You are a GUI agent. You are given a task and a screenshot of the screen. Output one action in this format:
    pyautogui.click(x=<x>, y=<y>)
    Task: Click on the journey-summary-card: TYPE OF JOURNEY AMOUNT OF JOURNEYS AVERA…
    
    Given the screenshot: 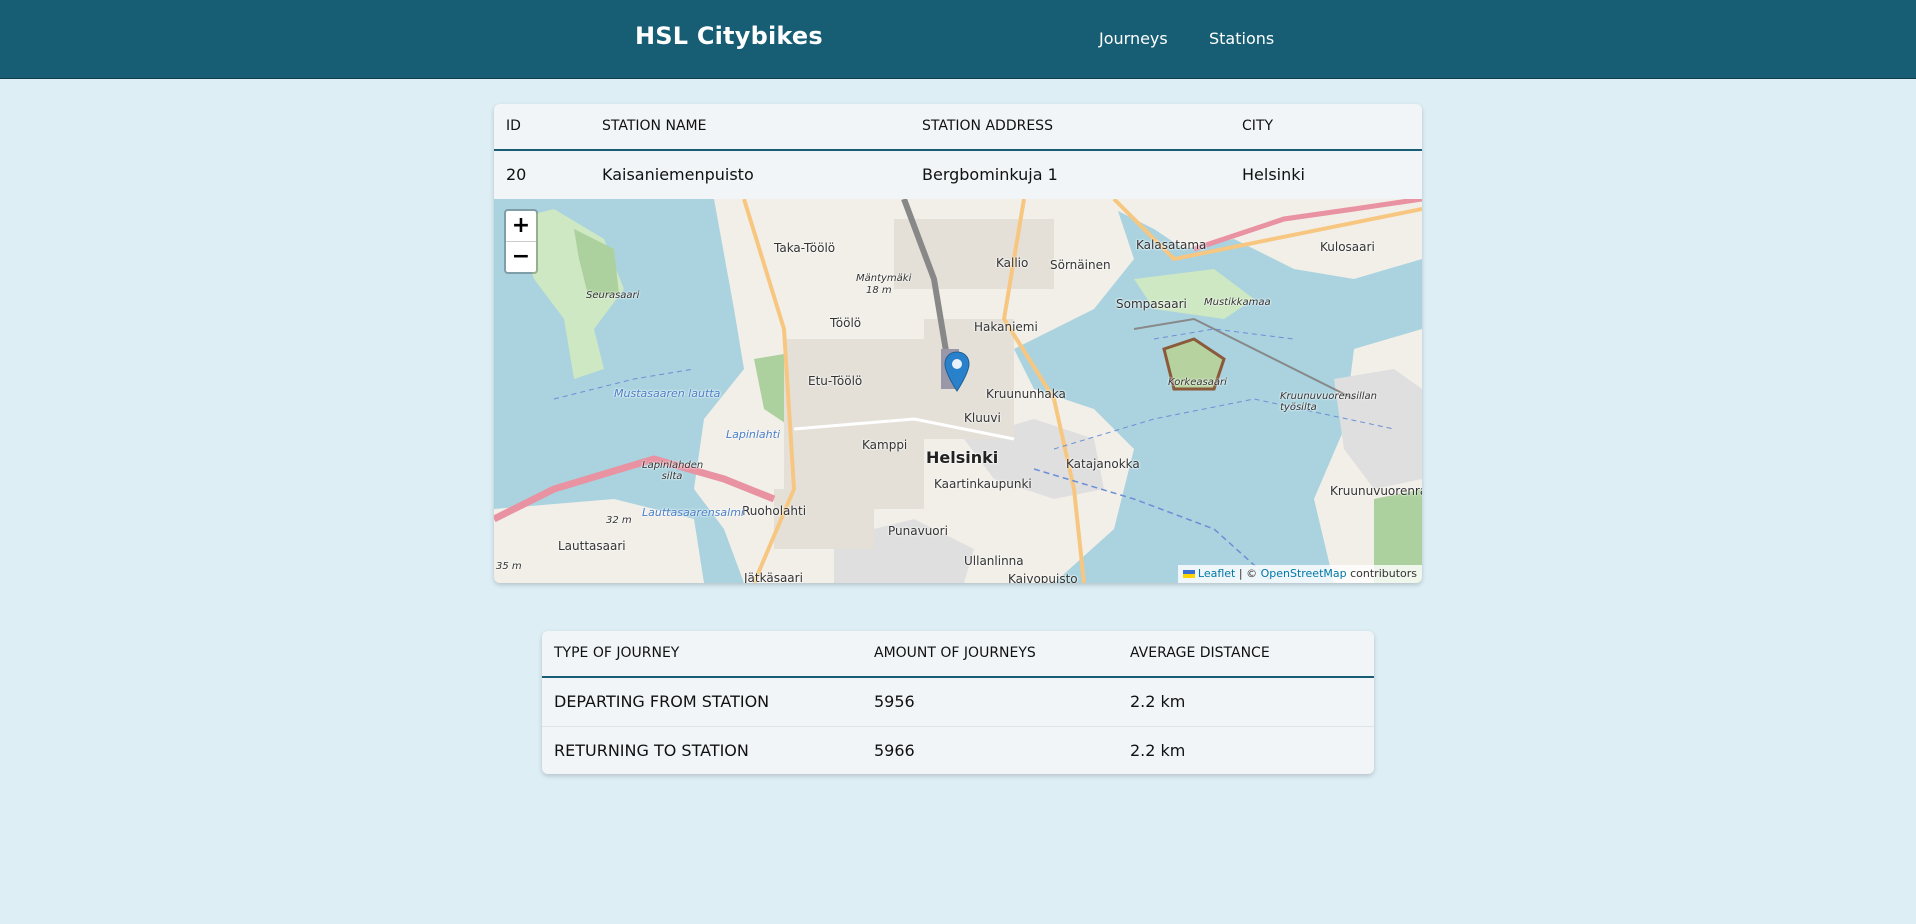 What is the action you would take?
    pyautogui.click(x=958, y=702)
    